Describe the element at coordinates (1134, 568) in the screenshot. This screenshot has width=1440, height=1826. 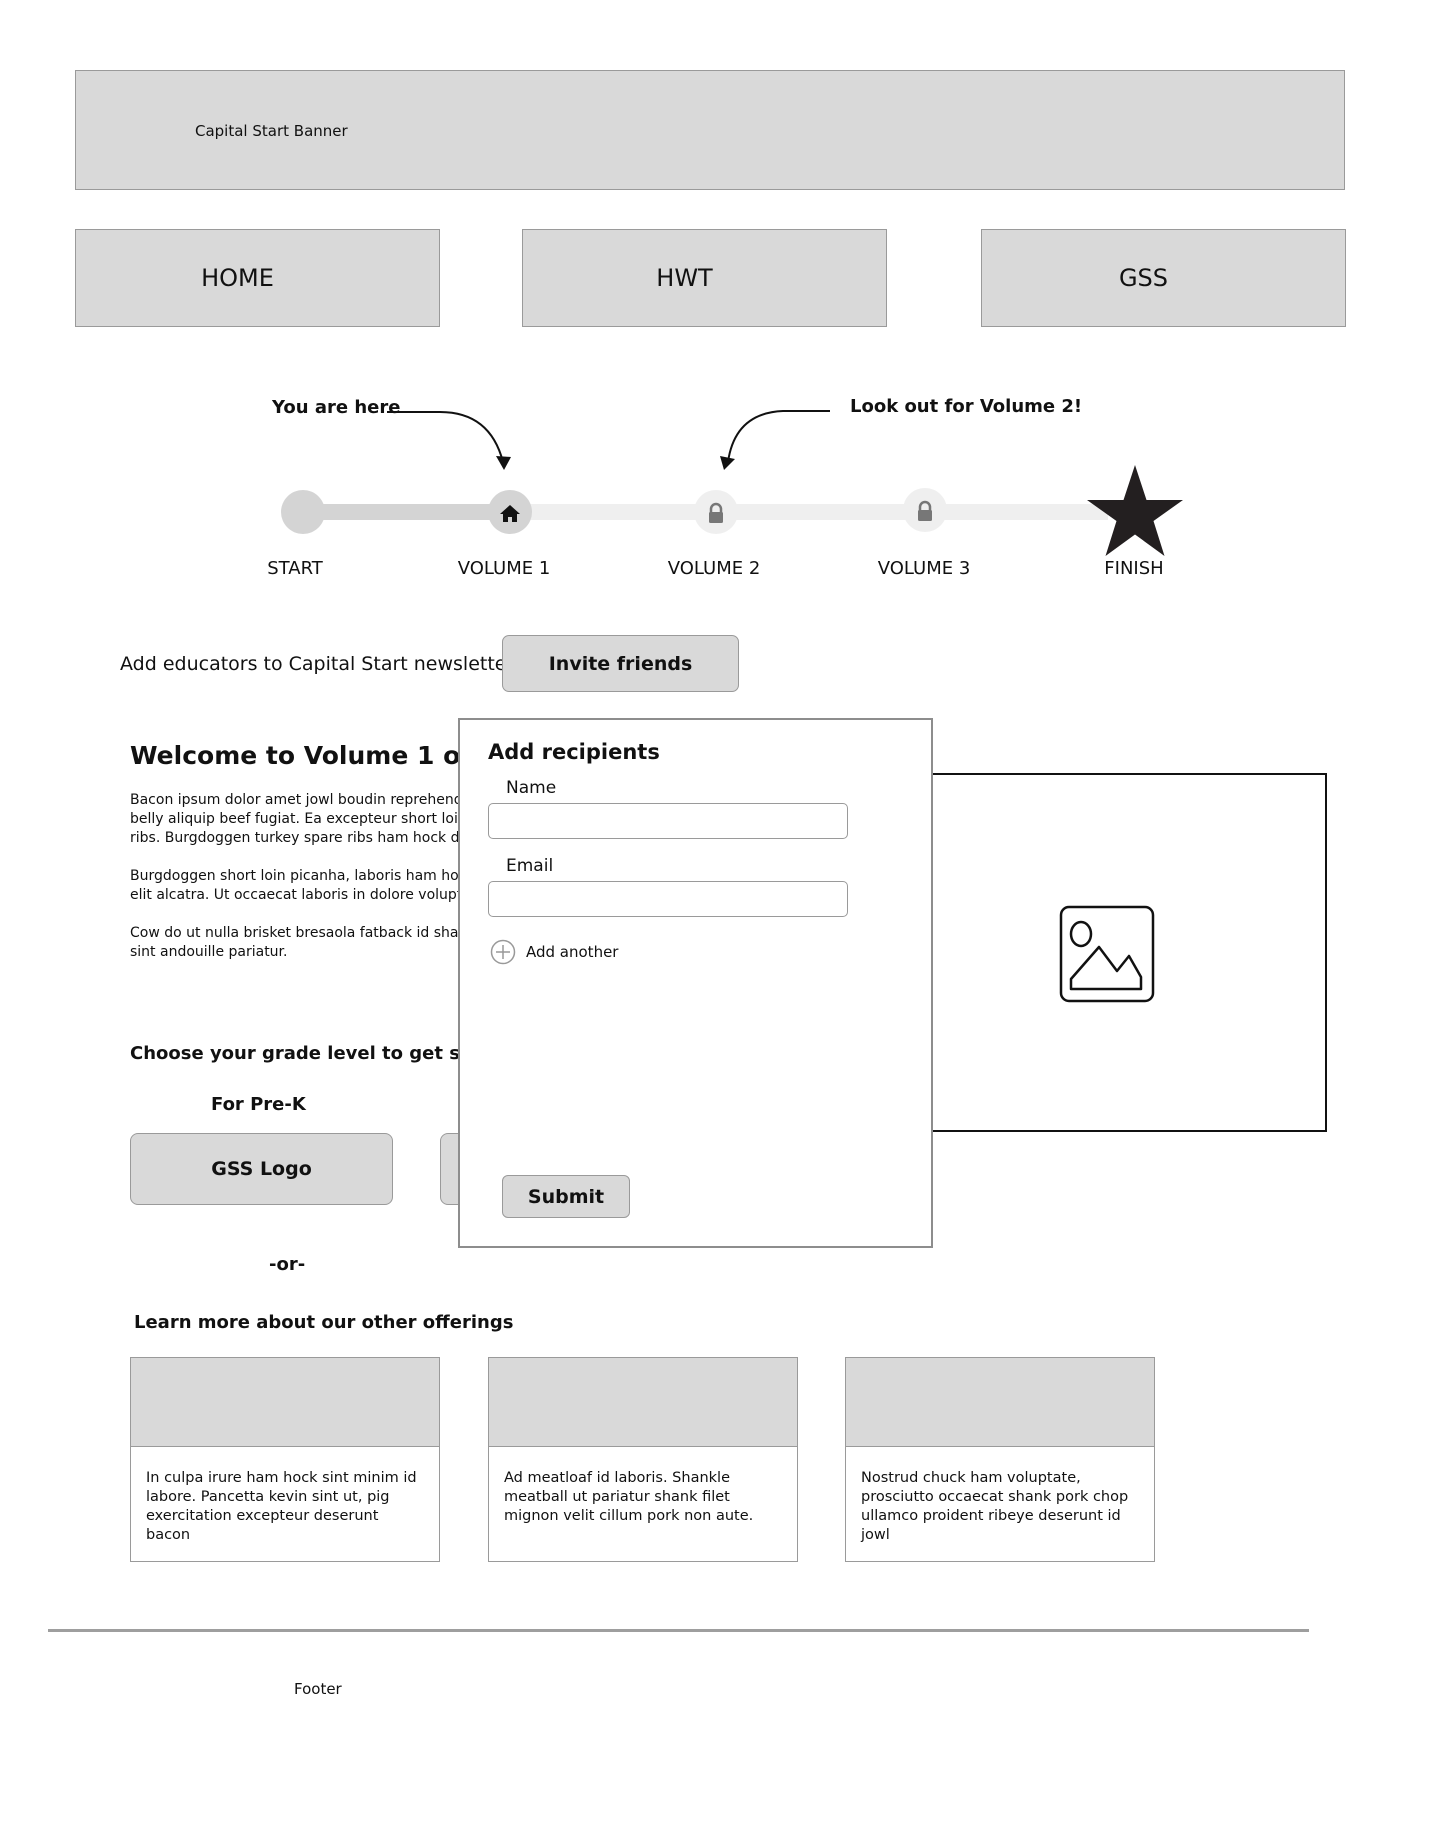
I see `step-label-finish: FINISH` at that location.